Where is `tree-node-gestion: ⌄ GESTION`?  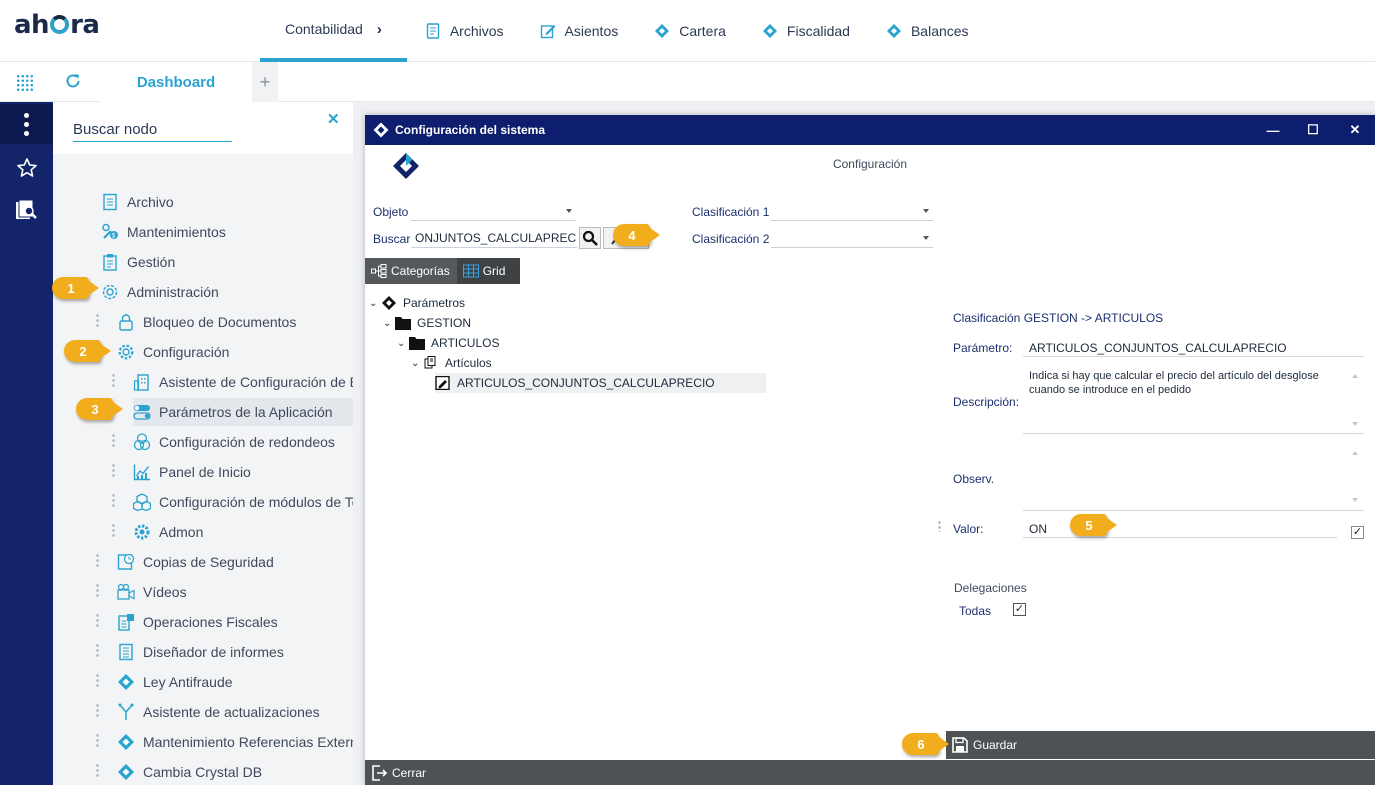 tree-node-gestion: ⌄ GESTION is located at coordinates (427, 323).